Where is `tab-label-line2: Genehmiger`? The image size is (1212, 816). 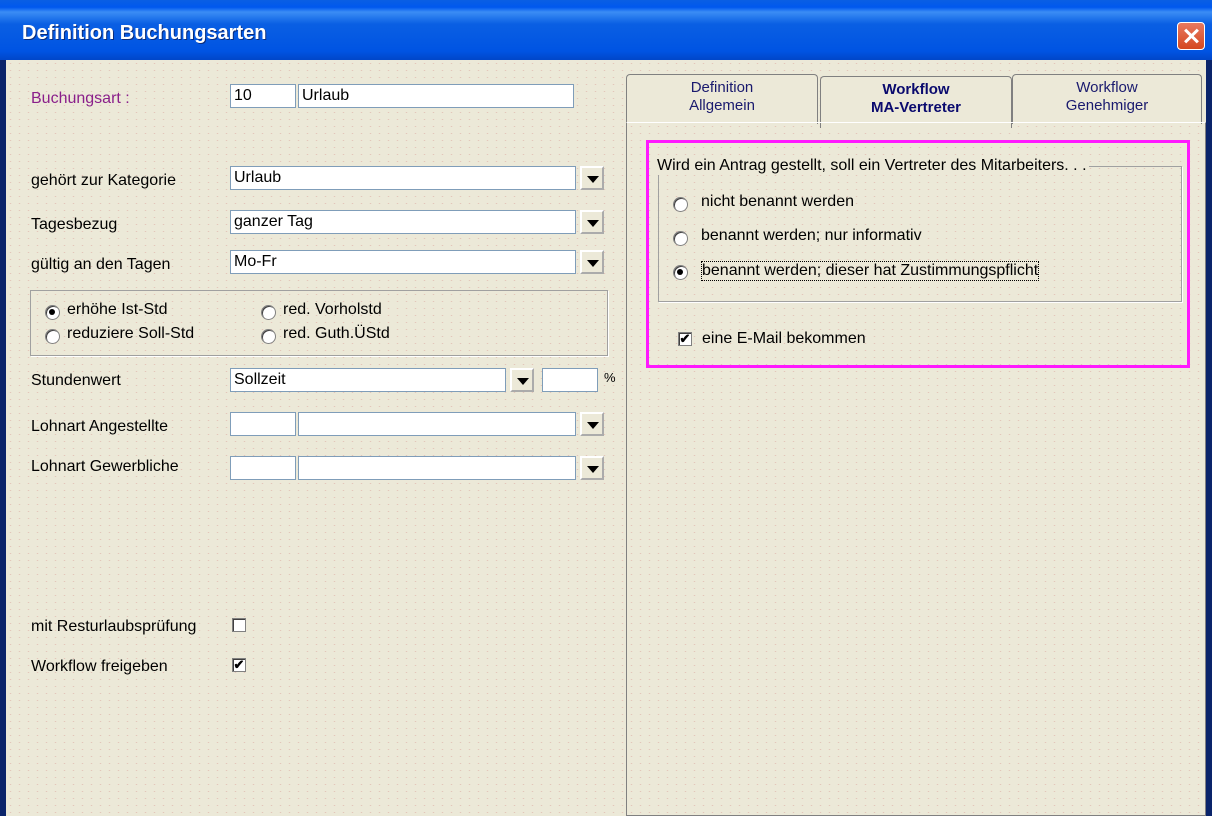
tab-label-line2: Genehmiger is located at coordinates (1107, 105).